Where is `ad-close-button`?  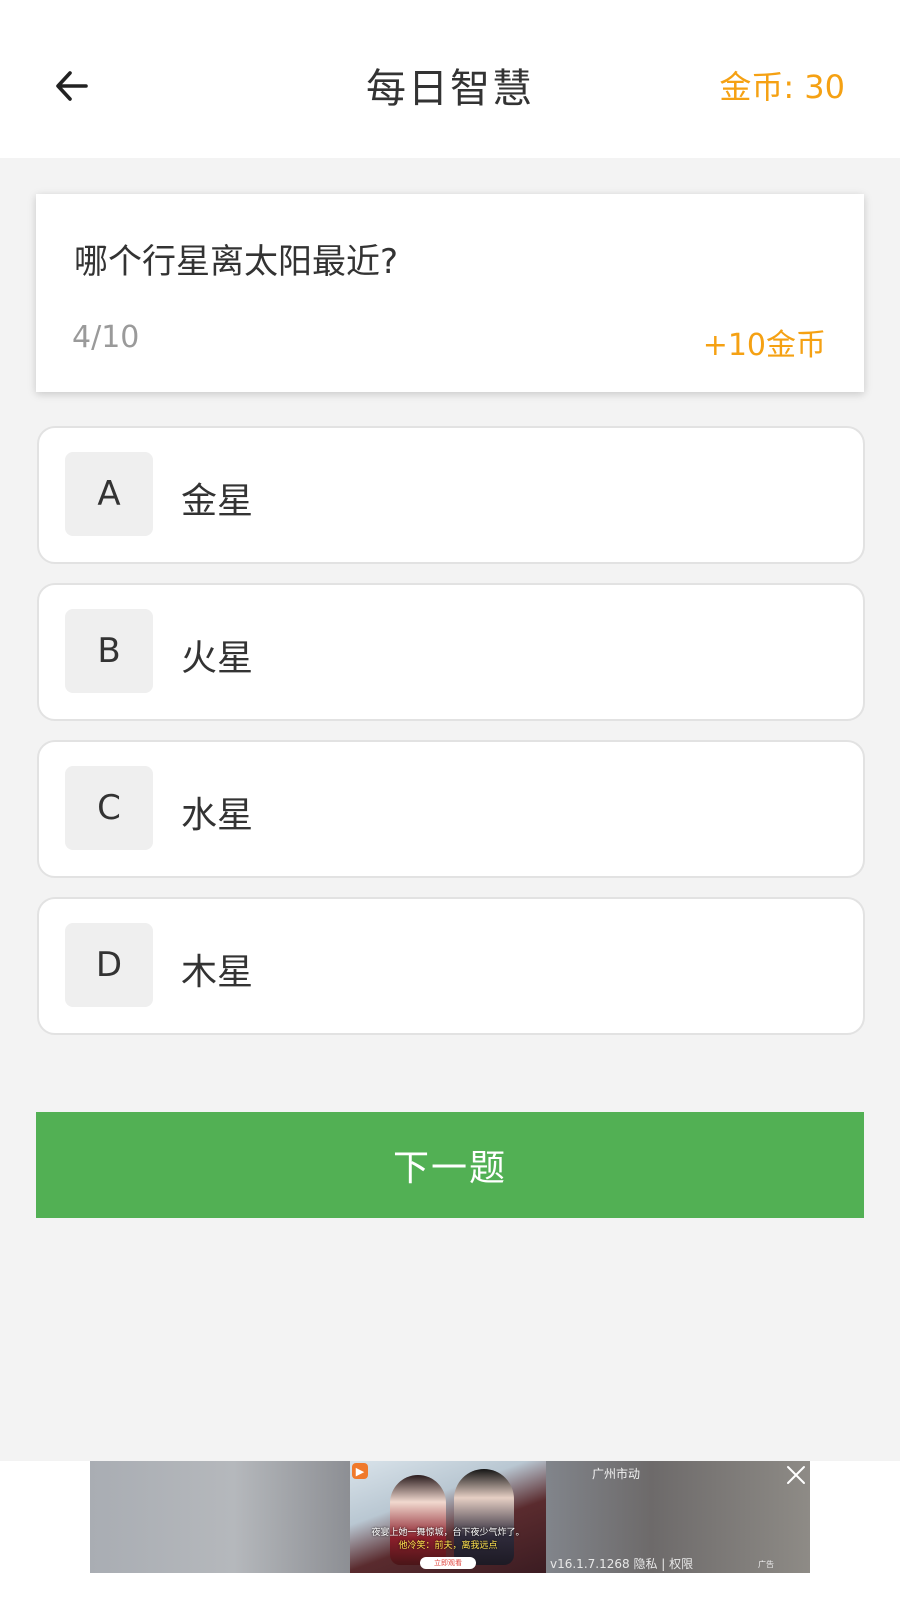
ad-close-button is located at coordinates (796, 1475).